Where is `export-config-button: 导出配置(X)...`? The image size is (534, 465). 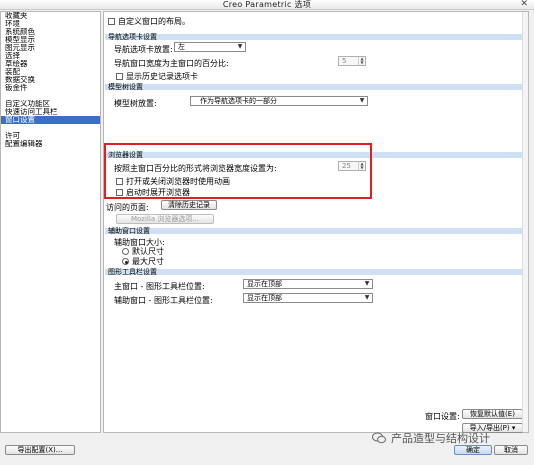
export-config-button: 导出配置(X)... is located at coordinates (40, 450).